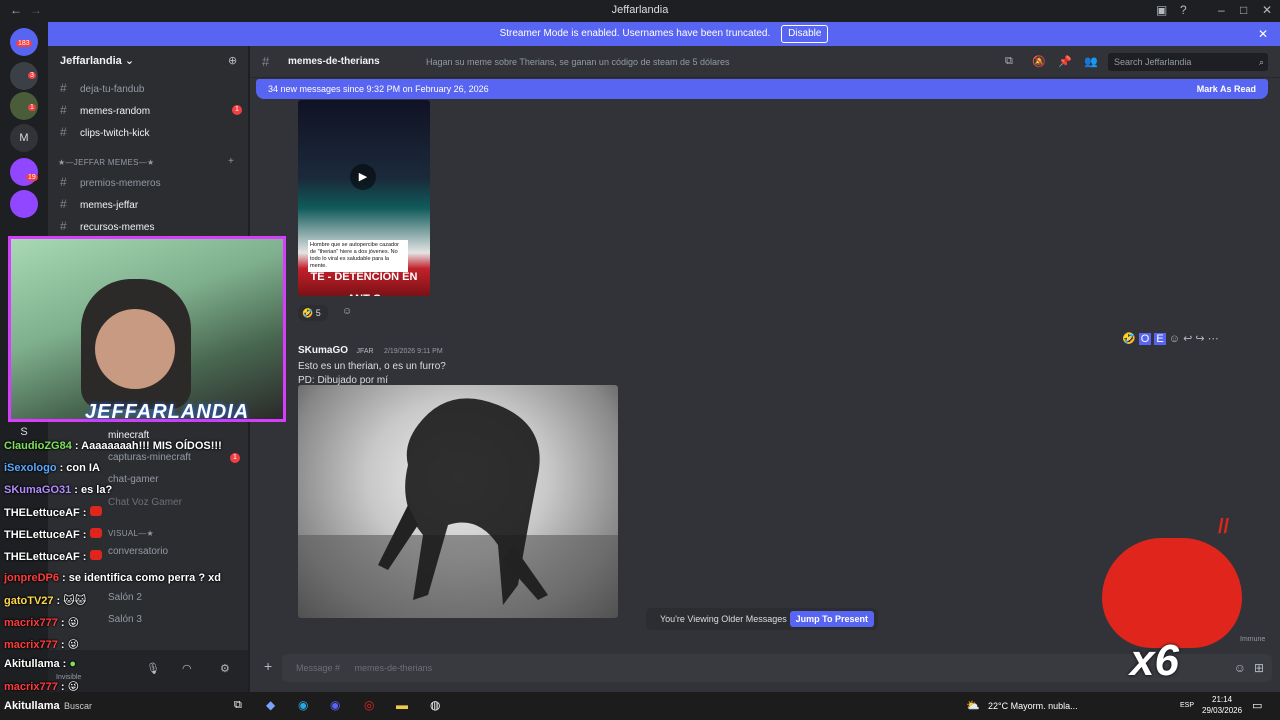 The height and width of the screenshot is (720, 1280). Describe the element at coordinates (31, 645) in the screenshot. I see `chat-username: macrix777` at that location.